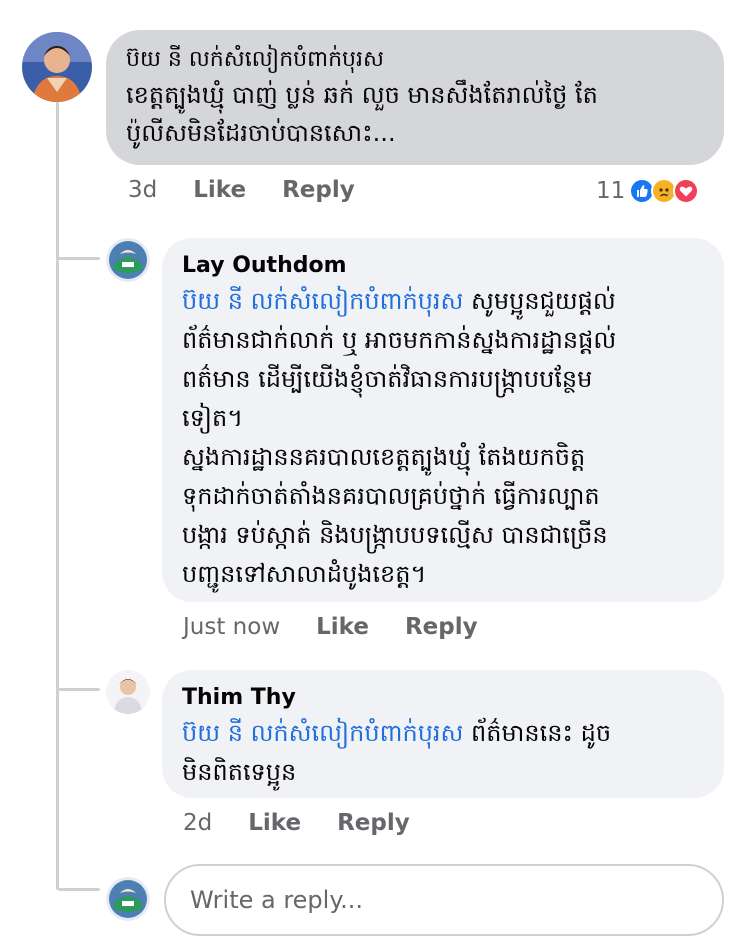 The width and height of the screenshot is (744, 944). Describe the element at coordinates (239, 772) in the screenshot. I see `reply-text-line: មិនពិតទេប្អូន` at that location.